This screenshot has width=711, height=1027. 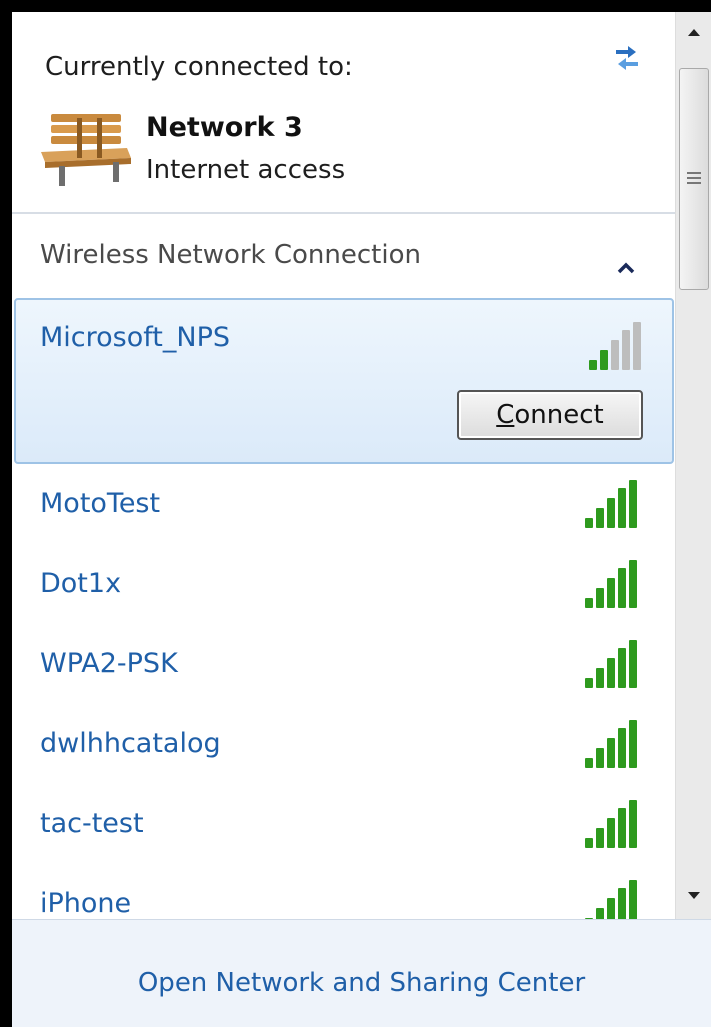 I want to click on scroll-down-arrow-icon, so click(x=693, y=896).